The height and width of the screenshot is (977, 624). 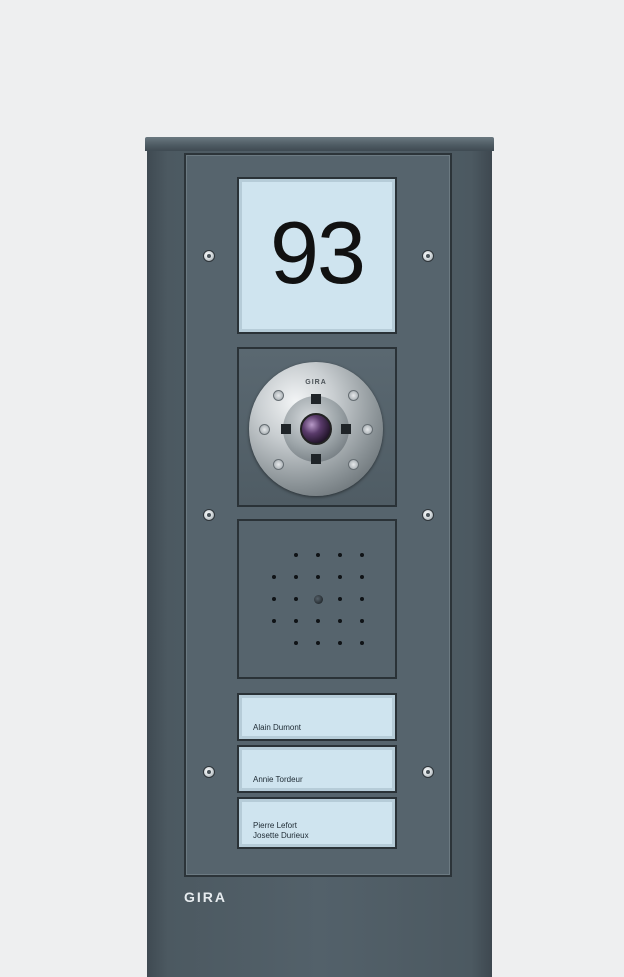 I want to click on nameplate-line: Pierre Lefort, so click(x=275, y=825).